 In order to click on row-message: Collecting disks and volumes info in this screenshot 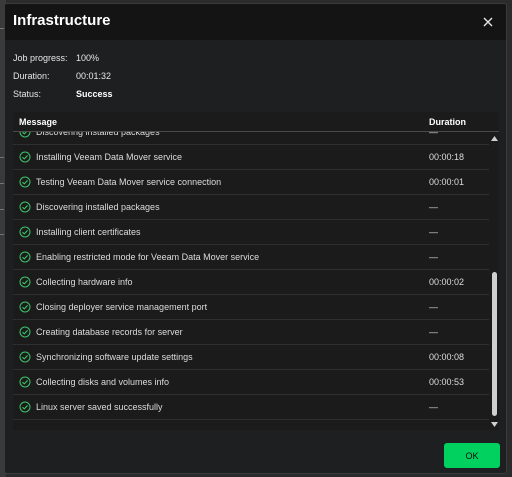, I will do `click(103, 382)`.